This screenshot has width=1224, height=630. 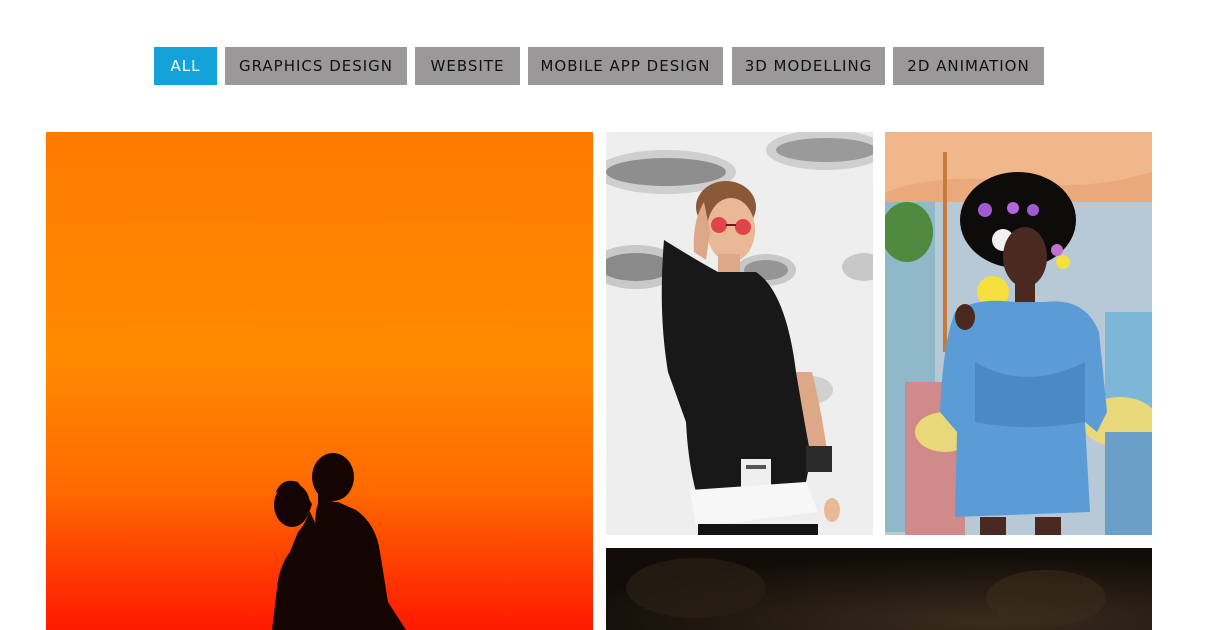 I want to click on filter-graphics-design-button: GRAPHICS DESIGN, so click(x=316, y=66).